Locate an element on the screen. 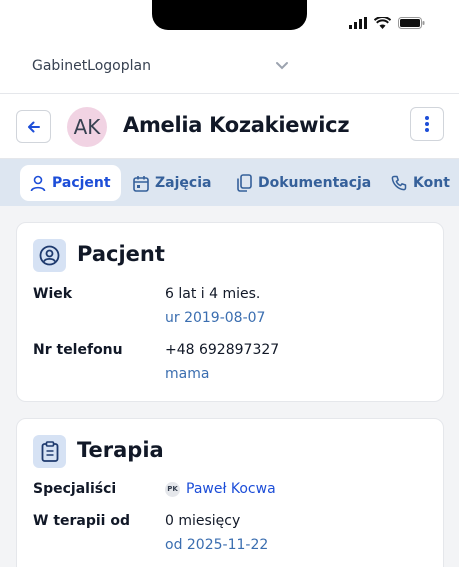 The image size is (459, 567). chevron-down-icon is located at coordinates (282, 66).